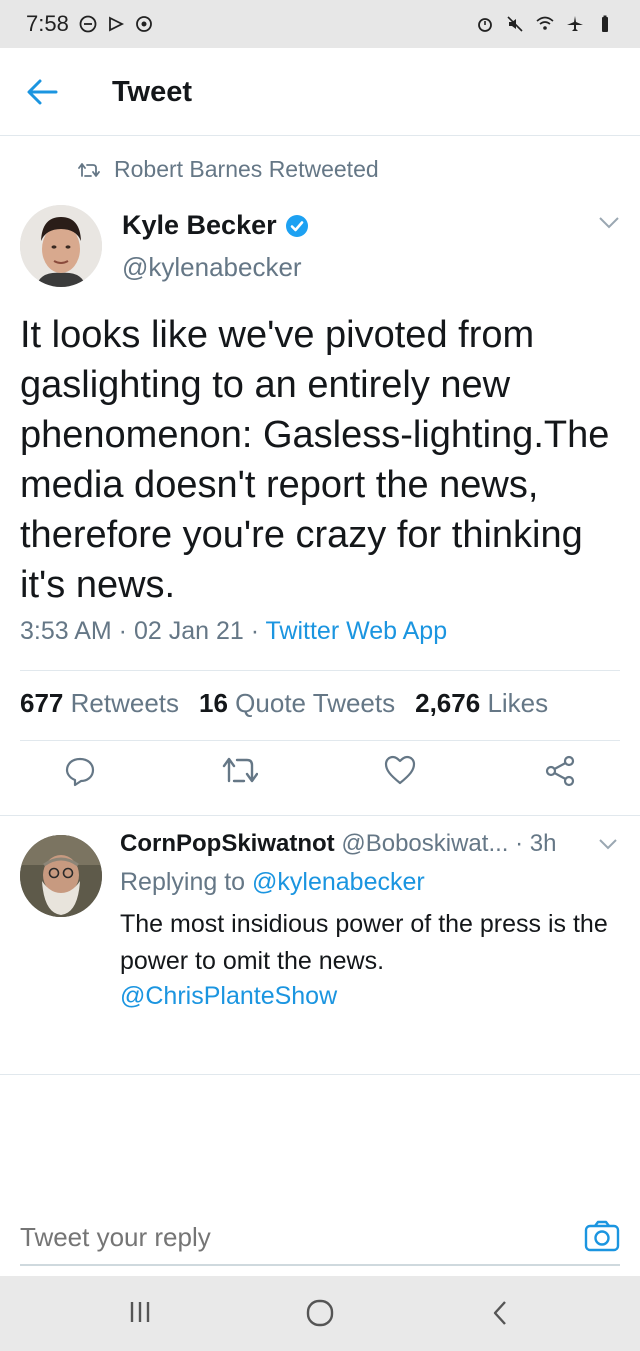 This screenshot has width=640, height=1351. Describe the element at coordinates (212, 267) in the screenshot. I see `author-handle: @kylenabecker` at that location.